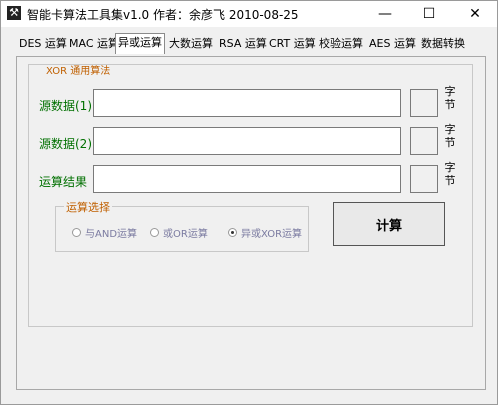 This screenshot has height=407, width=500. I want to click on result-input, so click(247, 179).